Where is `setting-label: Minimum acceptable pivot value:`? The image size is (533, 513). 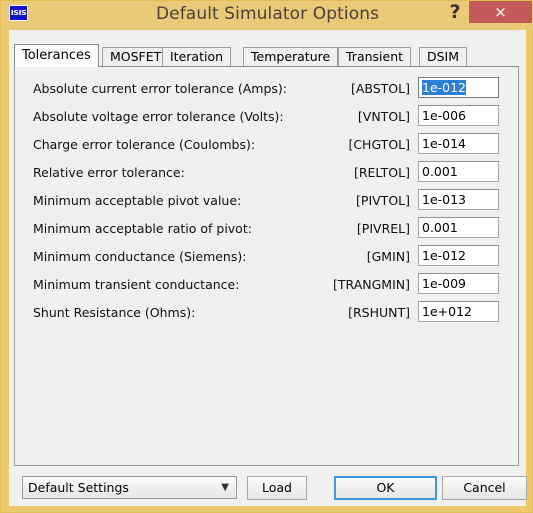
setting-label: Minimum acceptable pivot value: is located at coordinates (137, 200).